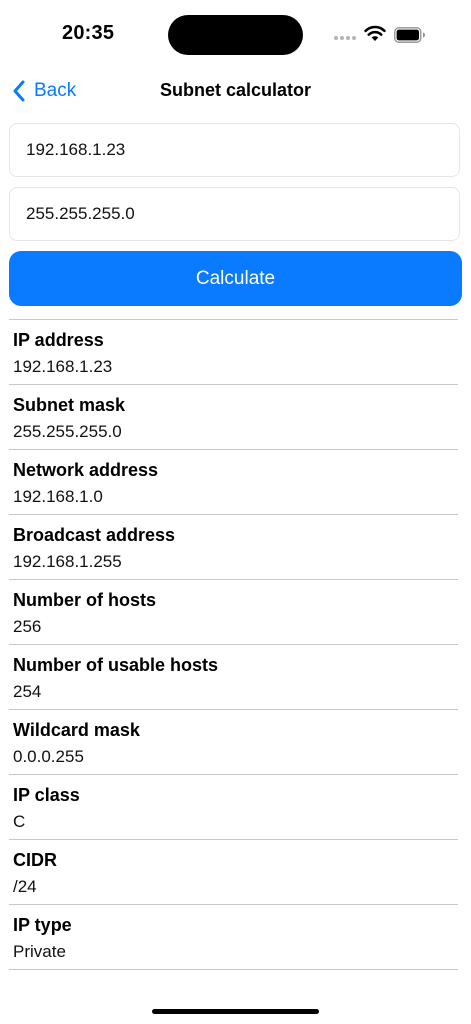 The width and height of the screenshot is (471, 1024). Describe the element at coordinates (233, 742) in the screenshot. I see `result-row-wildcard-mask: Wildcard mask 0.0.0.255` at that location.